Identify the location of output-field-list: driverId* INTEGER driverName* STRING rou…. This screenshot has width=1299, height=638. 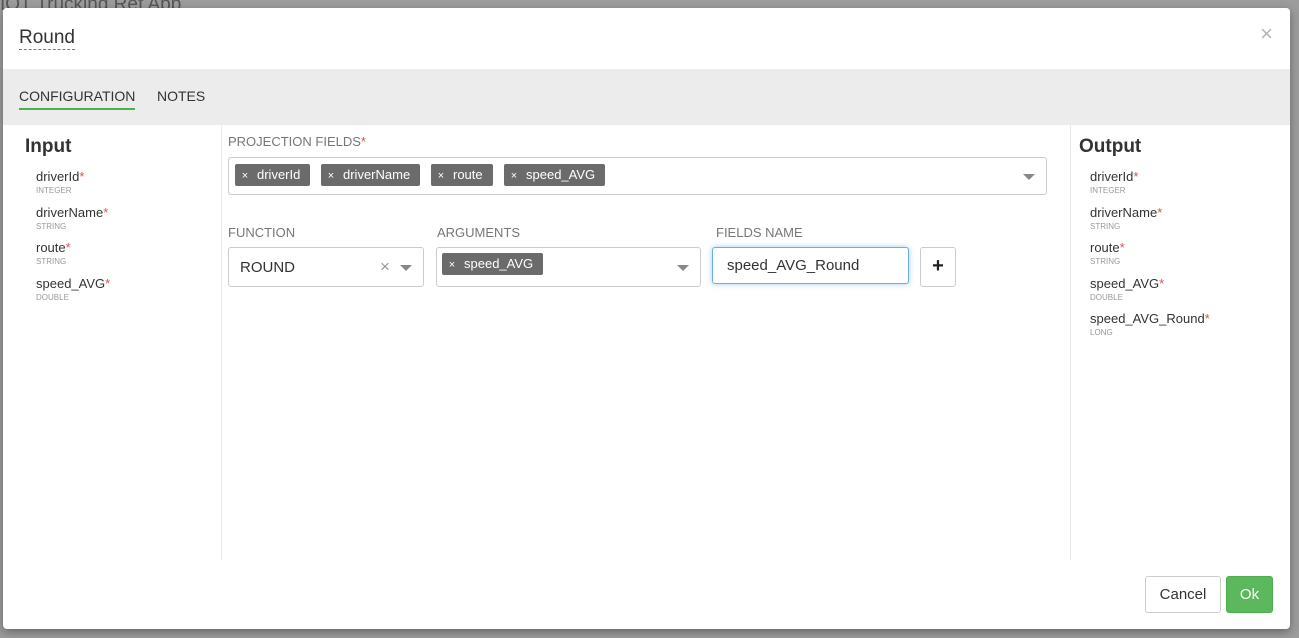
(1150, 258).